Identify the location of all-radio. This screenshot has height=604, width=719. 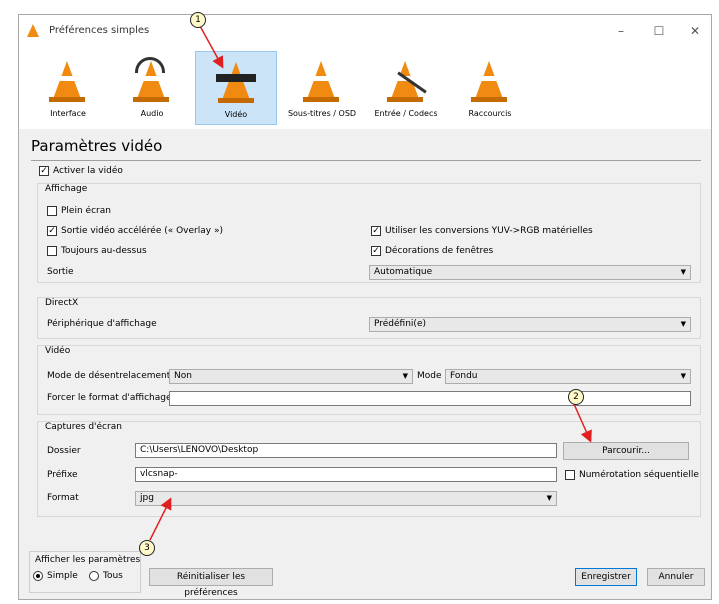
(94, 576).